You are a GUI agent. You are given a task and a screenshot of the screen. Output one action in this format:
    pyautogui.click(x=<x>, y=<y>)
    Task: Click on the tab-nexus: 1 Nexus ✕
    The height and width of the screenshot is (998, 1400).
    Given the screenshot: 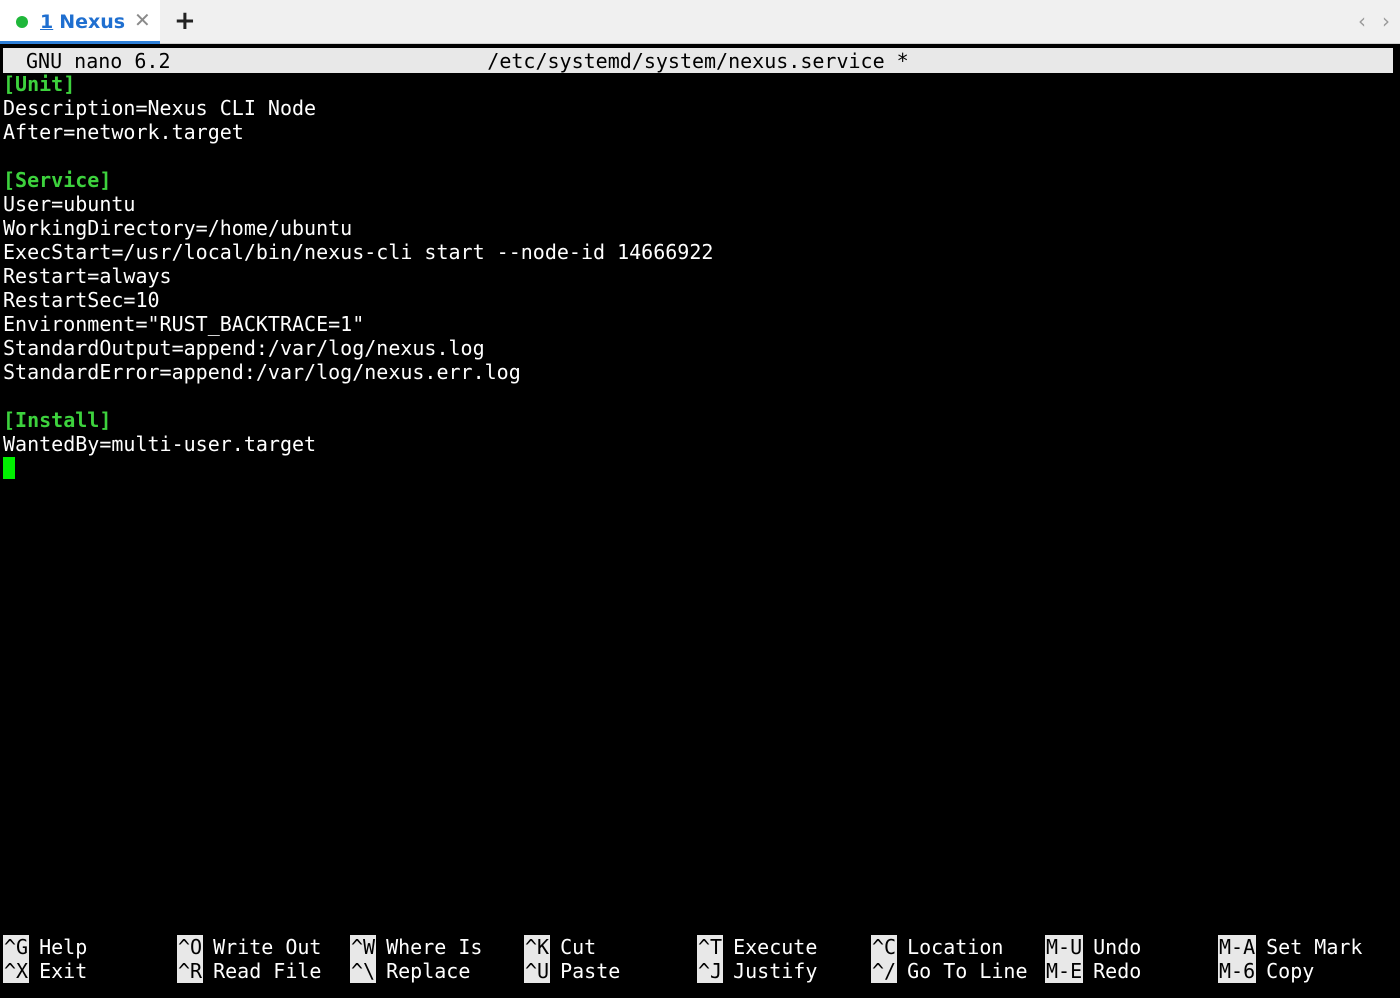 What is the action you would take?
    pyautogui.click(x=80, y=22)
    